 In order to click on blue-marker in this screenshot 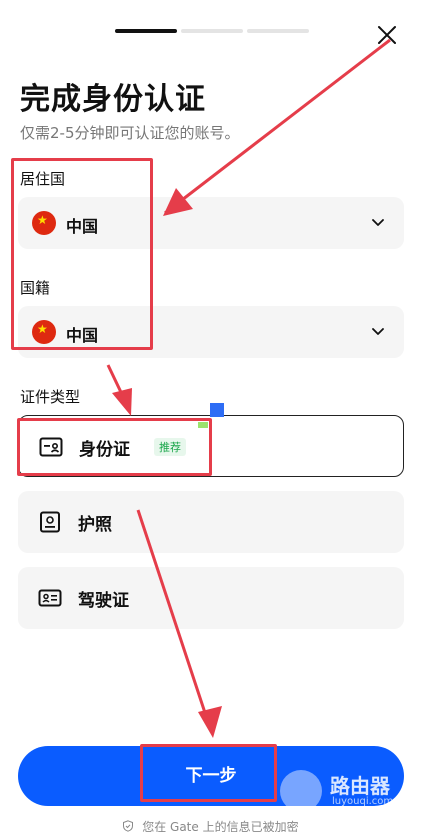, I will do `click(217, 410)`.